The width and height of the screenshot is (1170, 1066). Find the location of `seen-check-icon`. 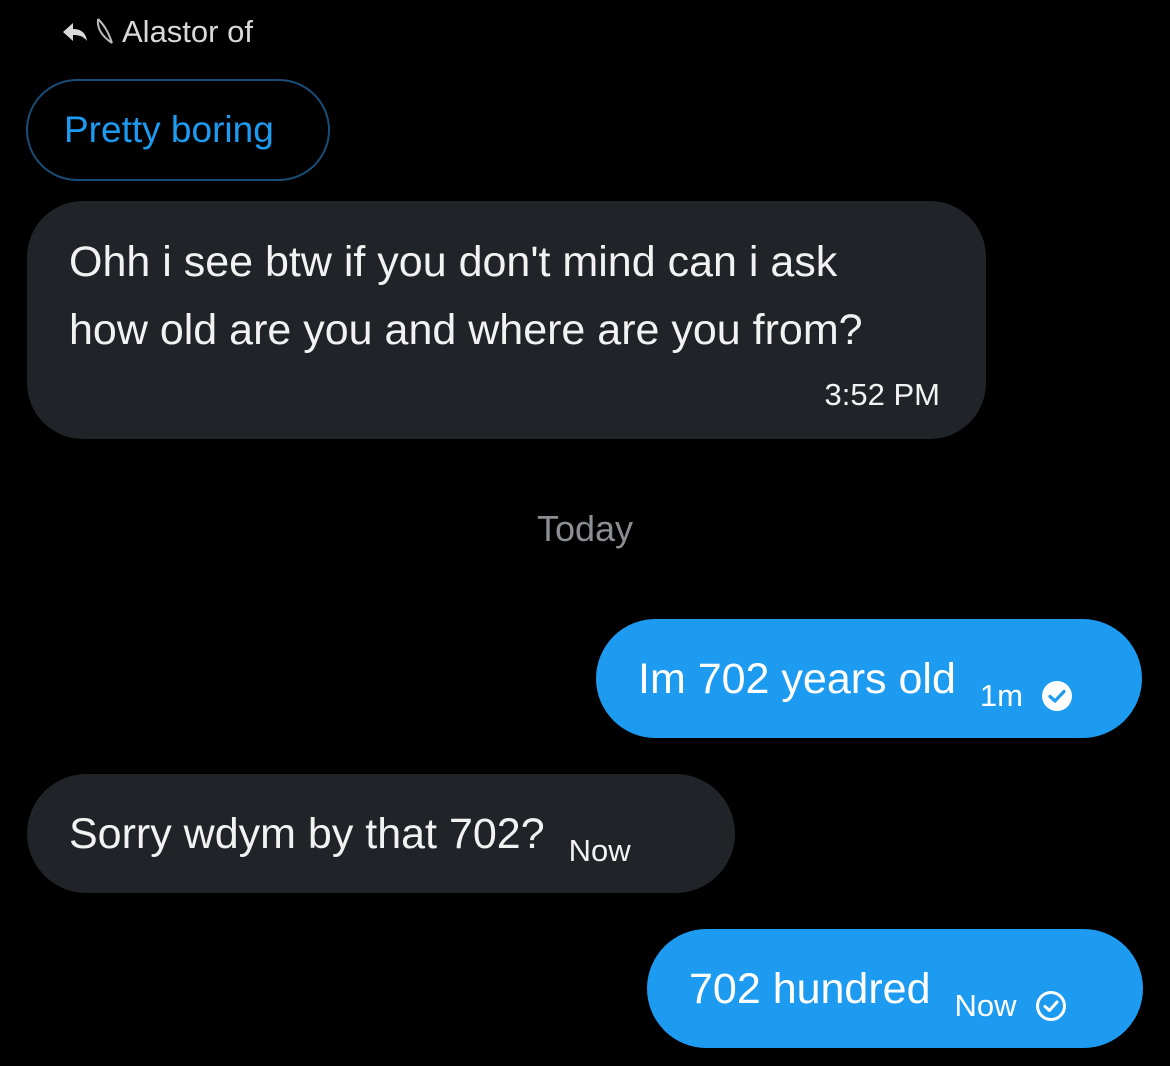

seen-check-icon is located at coordinates (1057, 696).